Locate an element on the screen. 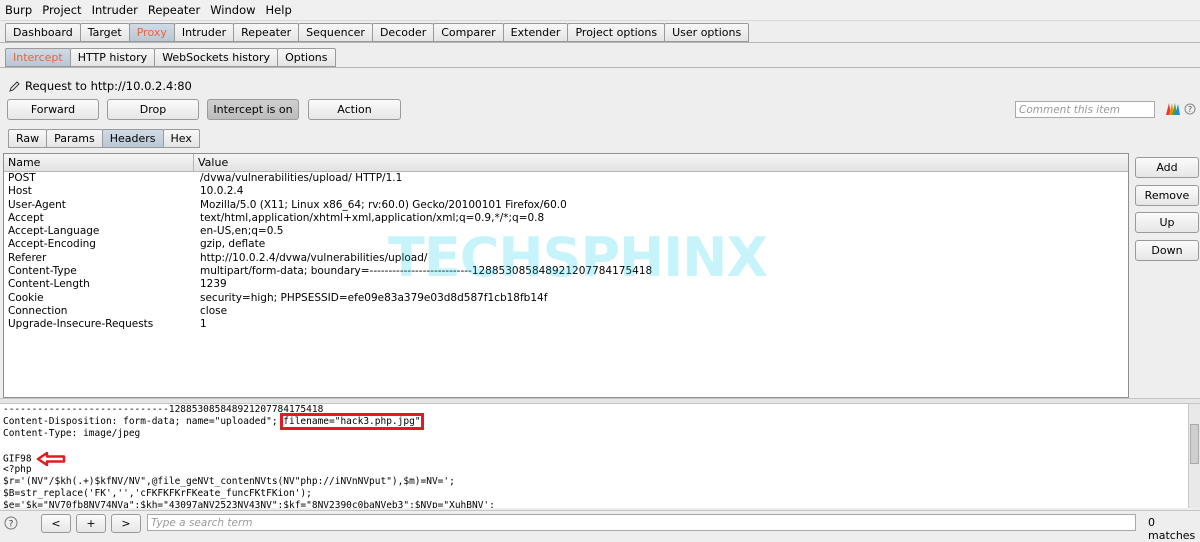 The height and width of the screenshot is (542, 1200). tab-headers: Headers is located at coordinates (132, 138).